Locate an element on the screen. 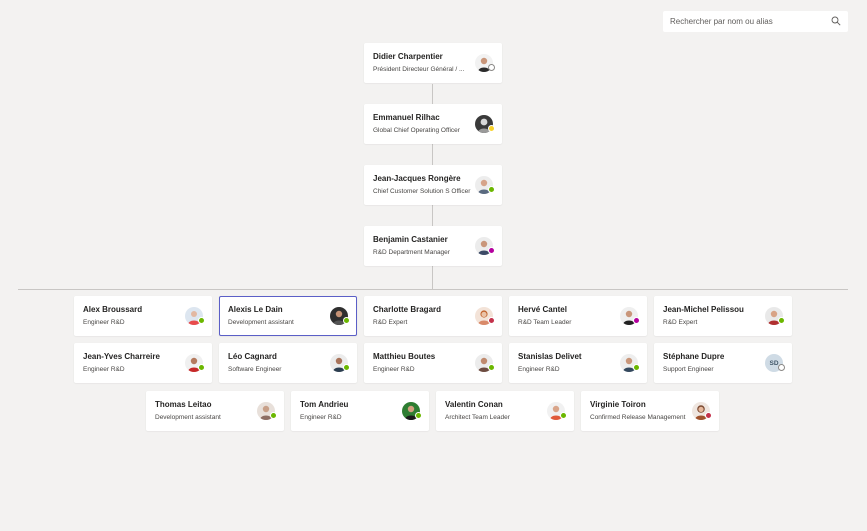 Image resolution: width=867 pixels, height=531 pixels. person-name: Léo Cagnard is located at coordinates (252, 356).